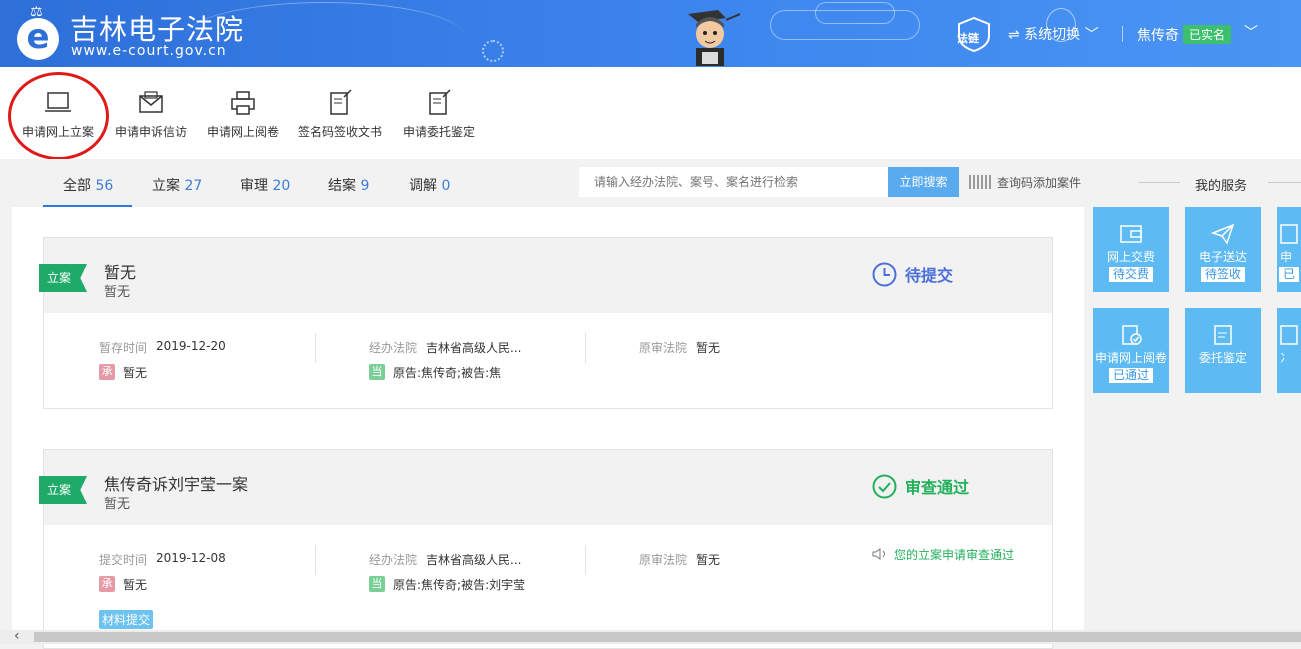 The image size is (1301, 649). What do you see at coordinates (17, 636) in the screenshot?
I see `scroll-left-arrow-icon: ‹` at bounding box center [17, 636].